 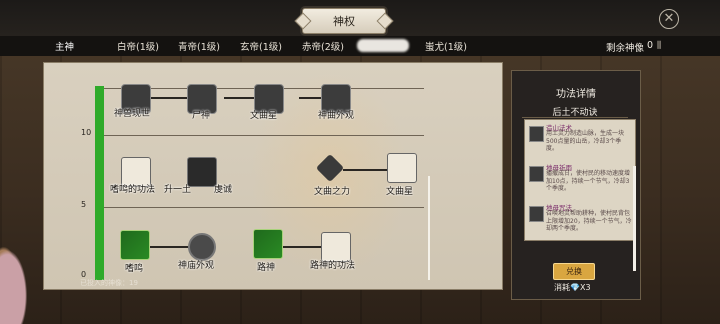 I want to click on skill-item: 造山法术 用土灵力制造山脉，生成一块500点量的山岳，冷却3个季度。, so click(x=580, y=139).